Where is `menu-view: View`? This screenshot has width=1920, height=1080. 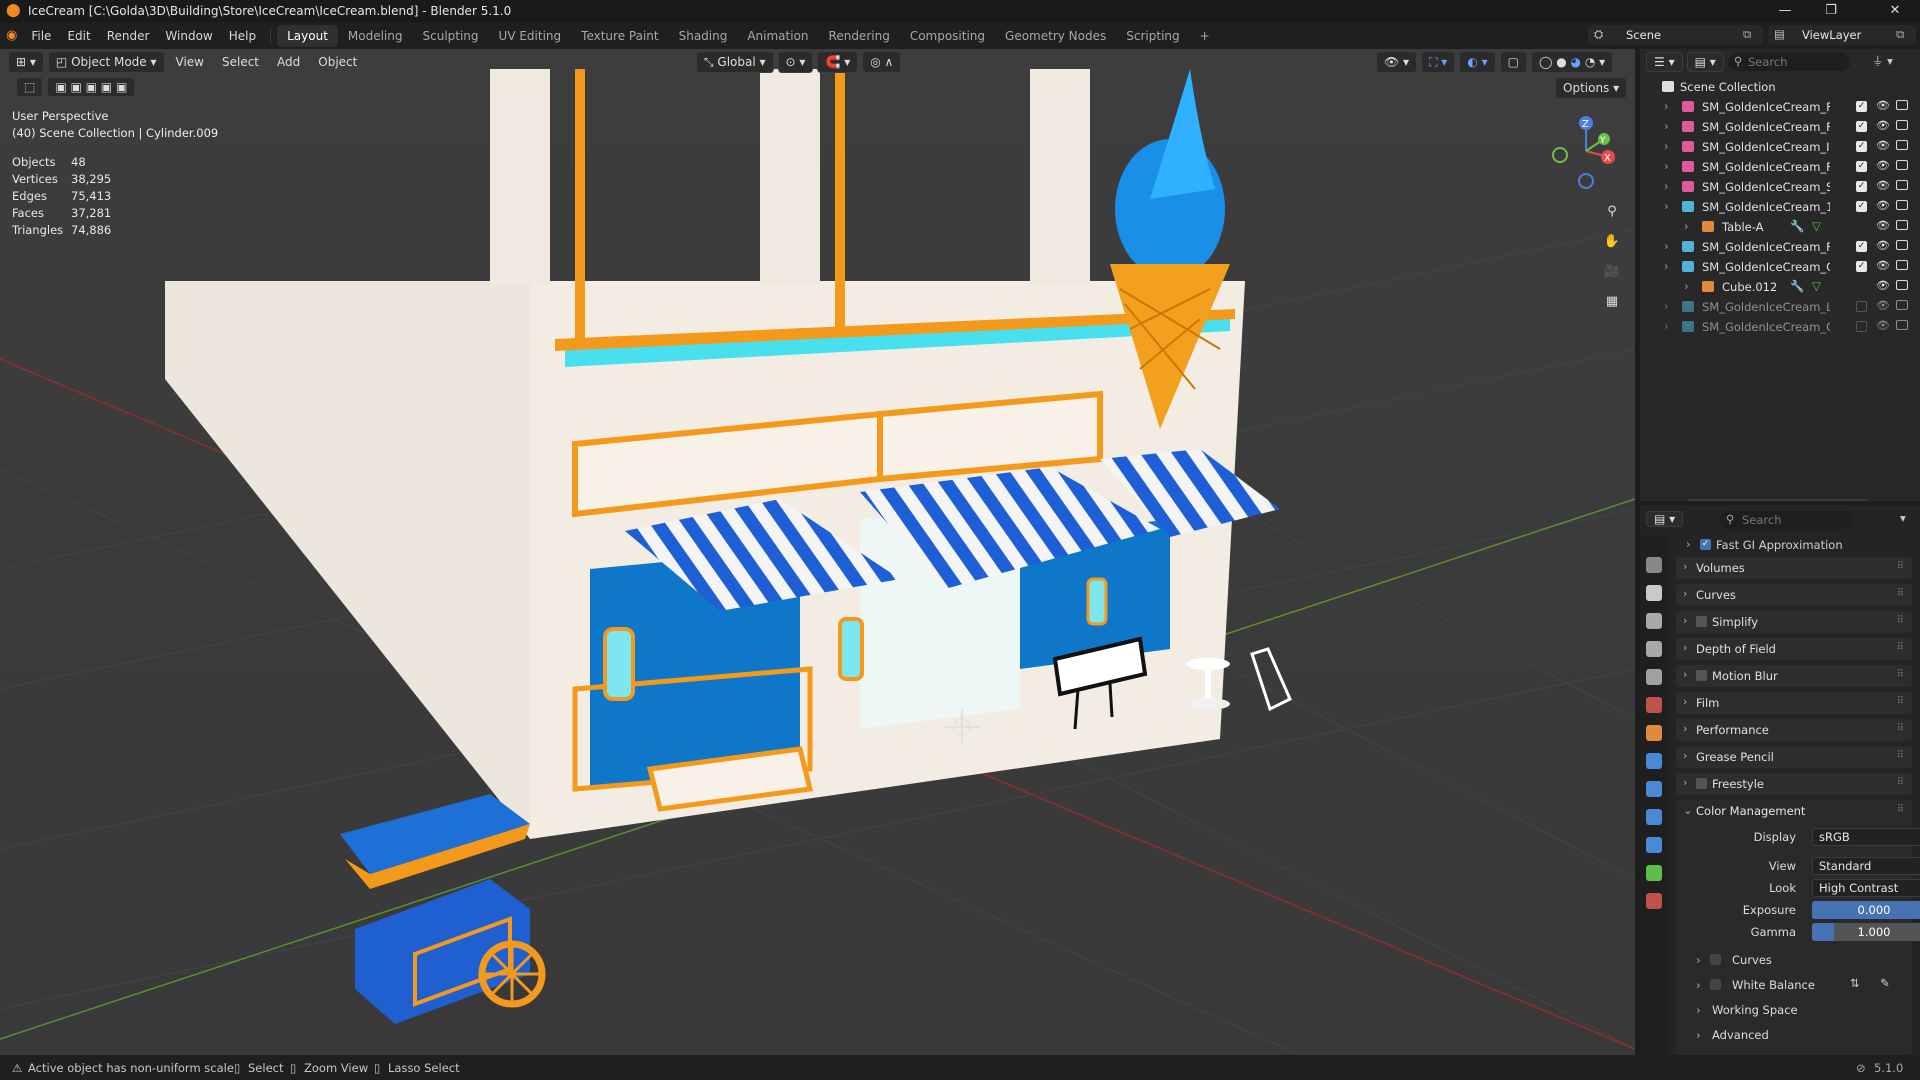 menu-view: View is located at coordinates (190, 62).